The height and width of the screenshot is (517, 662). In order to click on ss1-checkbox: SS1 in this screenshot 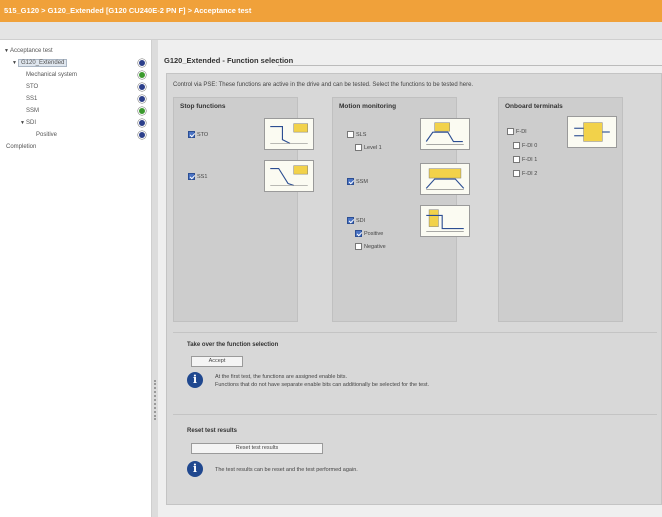, I will do `click(197, 177)`.